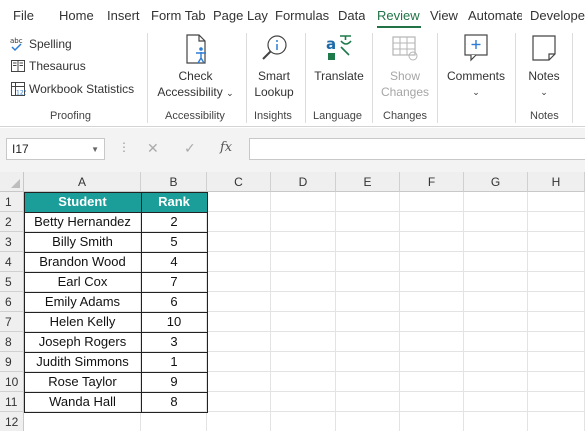 Image resolution: width=585 pixels, height=431 pixels. Describe the element at coordinates (398, 15) in the screenshot. I see `tab-review: Review` at that location.